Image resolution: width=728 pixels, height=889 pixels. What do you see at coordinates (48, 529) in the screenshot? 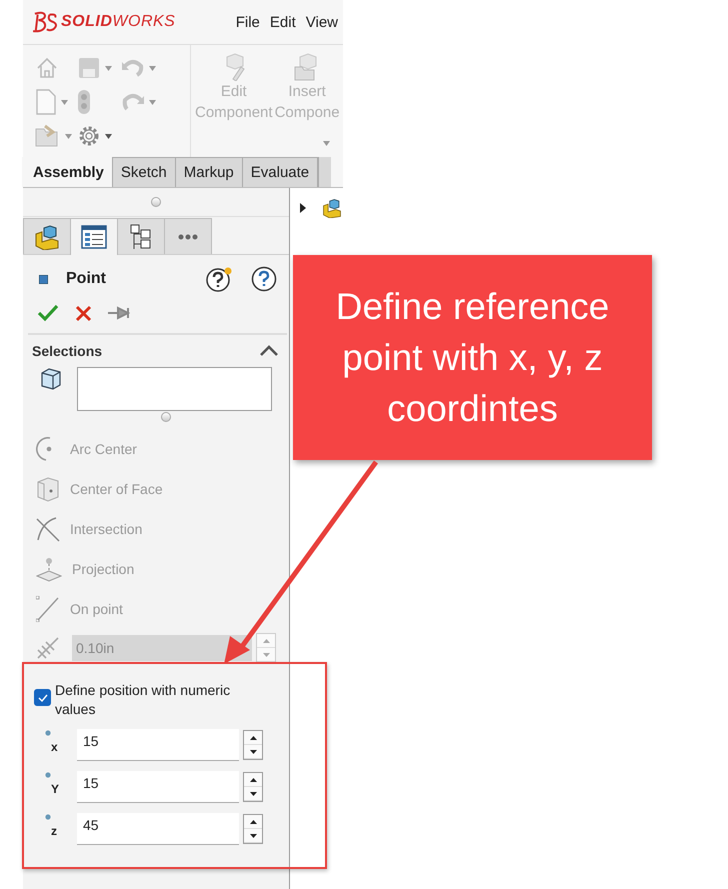
I see `intersection-icon` at bounding box center [48, 529].